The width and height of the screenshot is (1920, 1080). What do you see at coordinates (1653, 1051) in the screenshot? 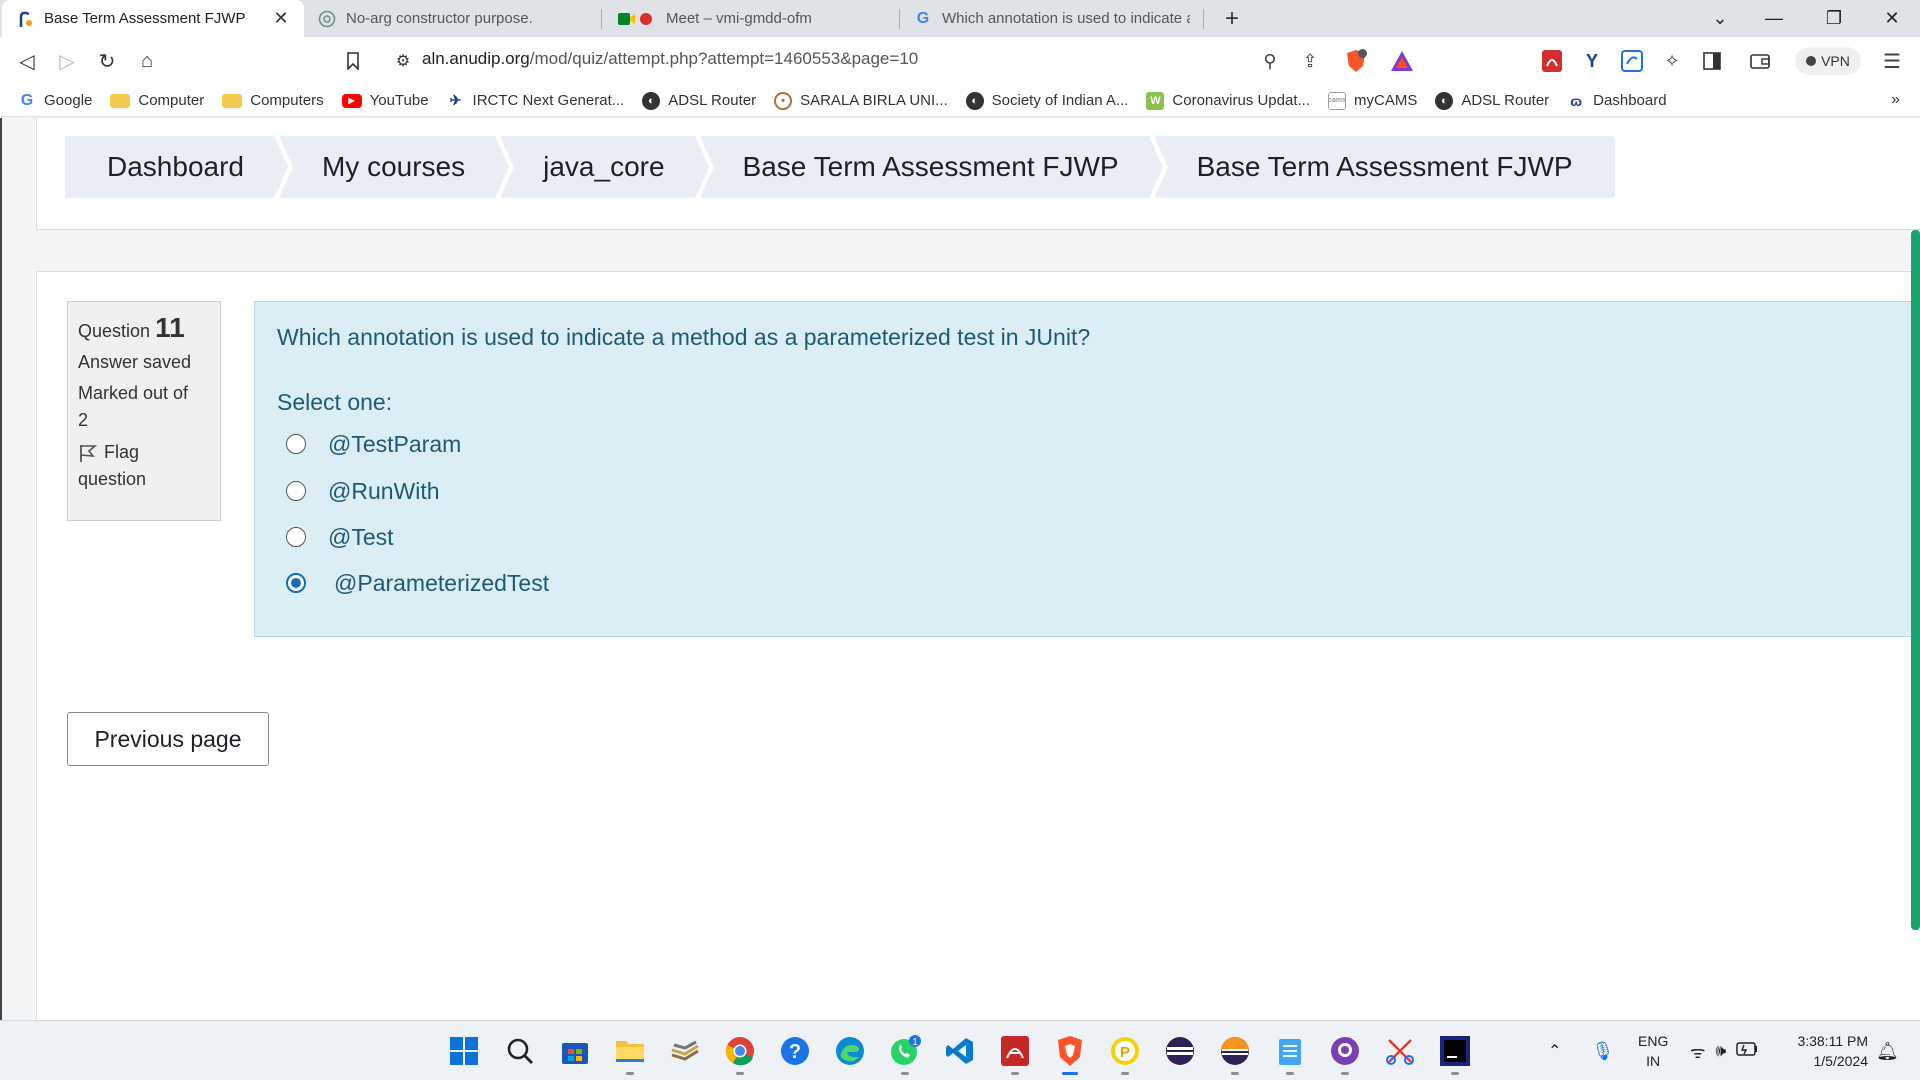
I see `language-indicator: ENG IN` at bounding box center [1653, 1051].